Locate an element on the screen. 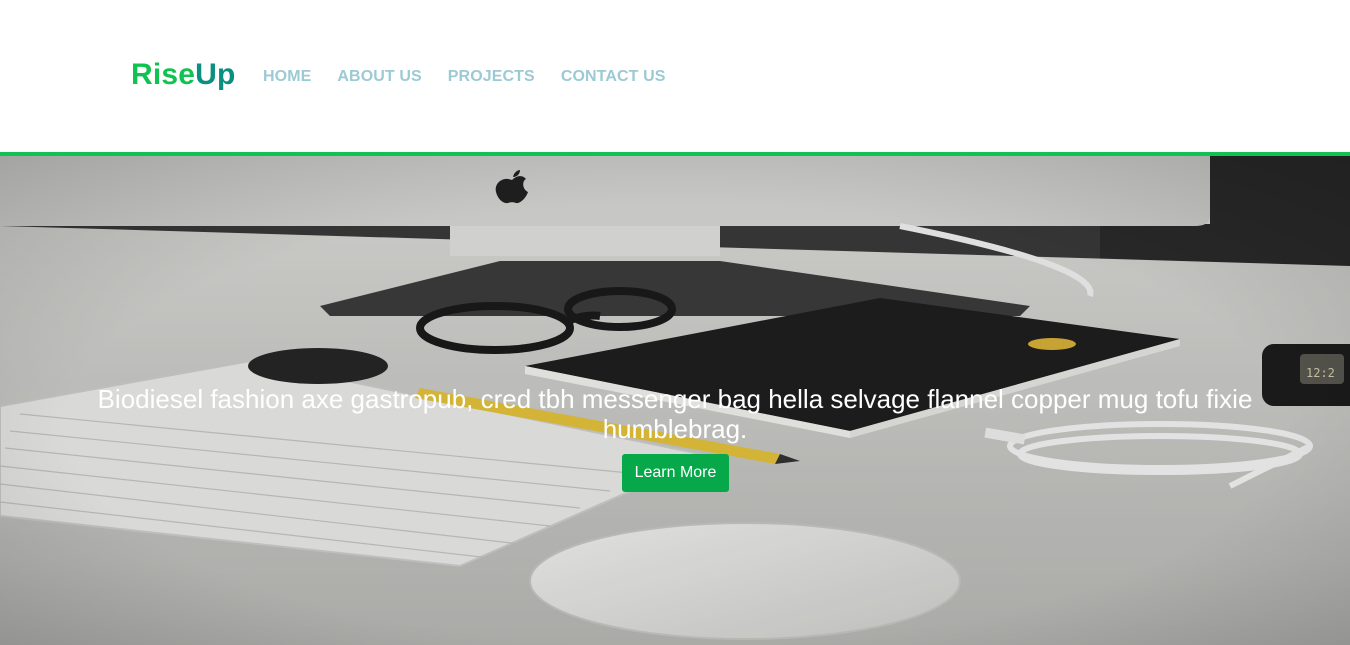 The height and width of the screenshot is (645, 1350). main-nav: HOME ABOUT US PROJECTS CONTACT US is located at coordinates (464, 77).